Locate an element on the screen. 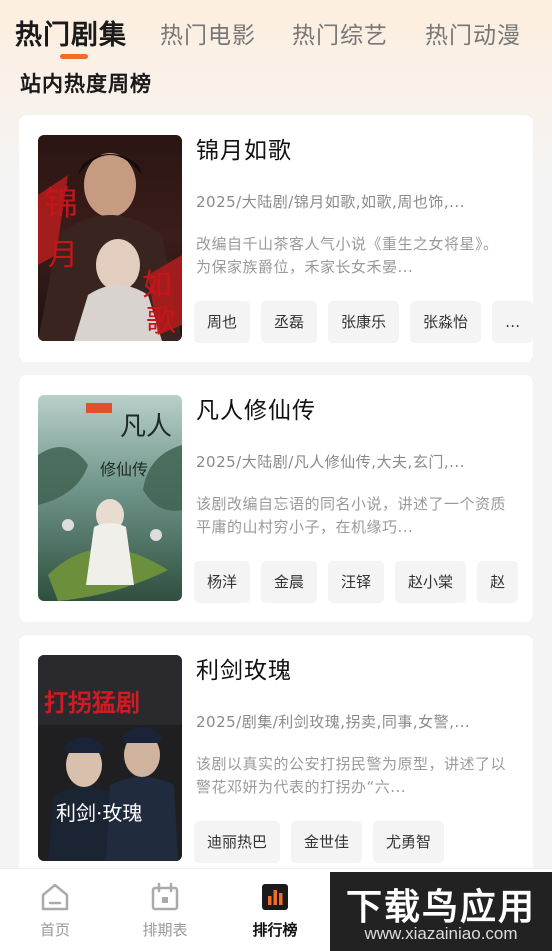  poster-image: 锦 月 如 歌 is located at coordinates (110, 238).